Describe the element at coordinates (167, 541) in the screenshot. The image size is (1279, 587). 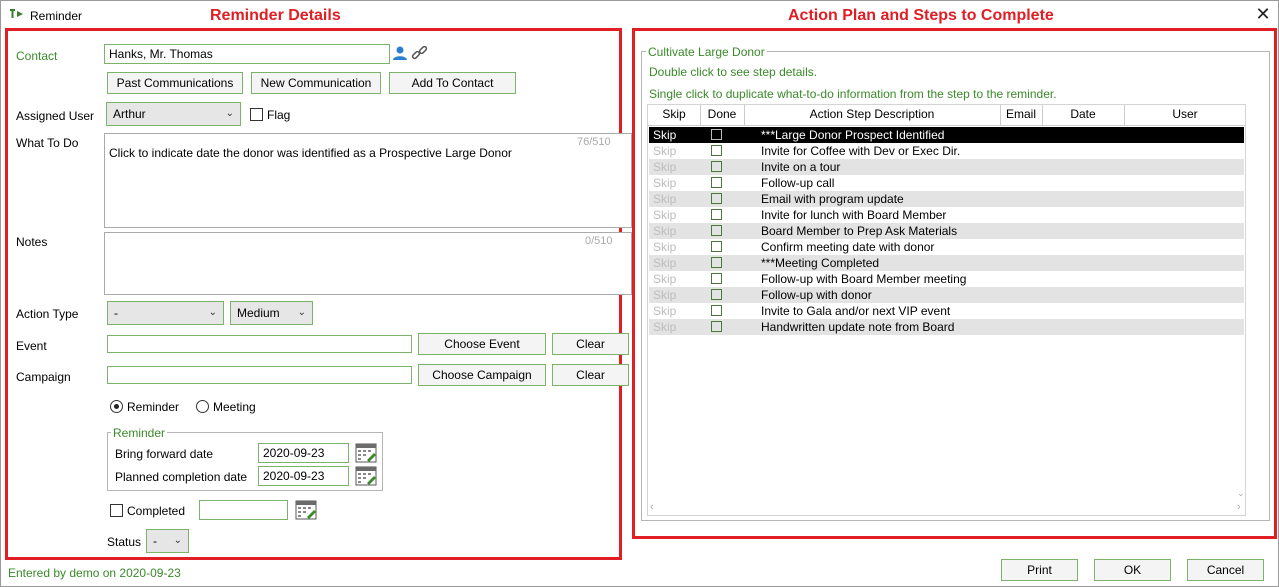
I see `status-select: - ⌄` at that location.